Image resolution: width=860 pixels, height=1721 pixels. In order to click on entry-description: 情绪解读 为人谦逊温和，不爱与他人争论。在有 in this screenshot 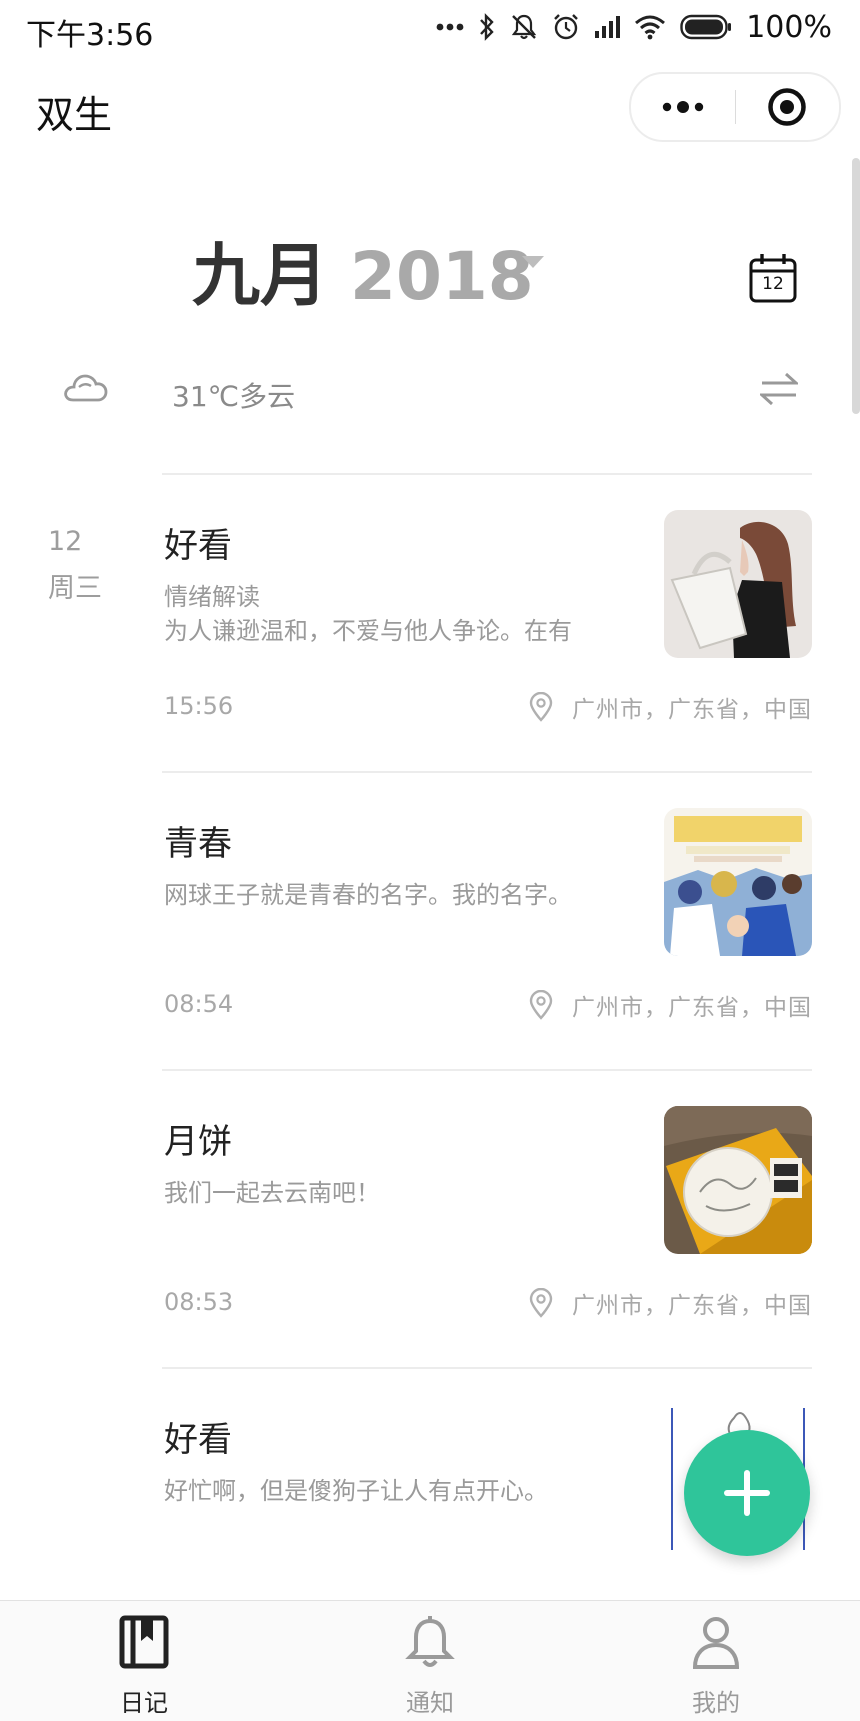, I will do `click(384, 614)`.